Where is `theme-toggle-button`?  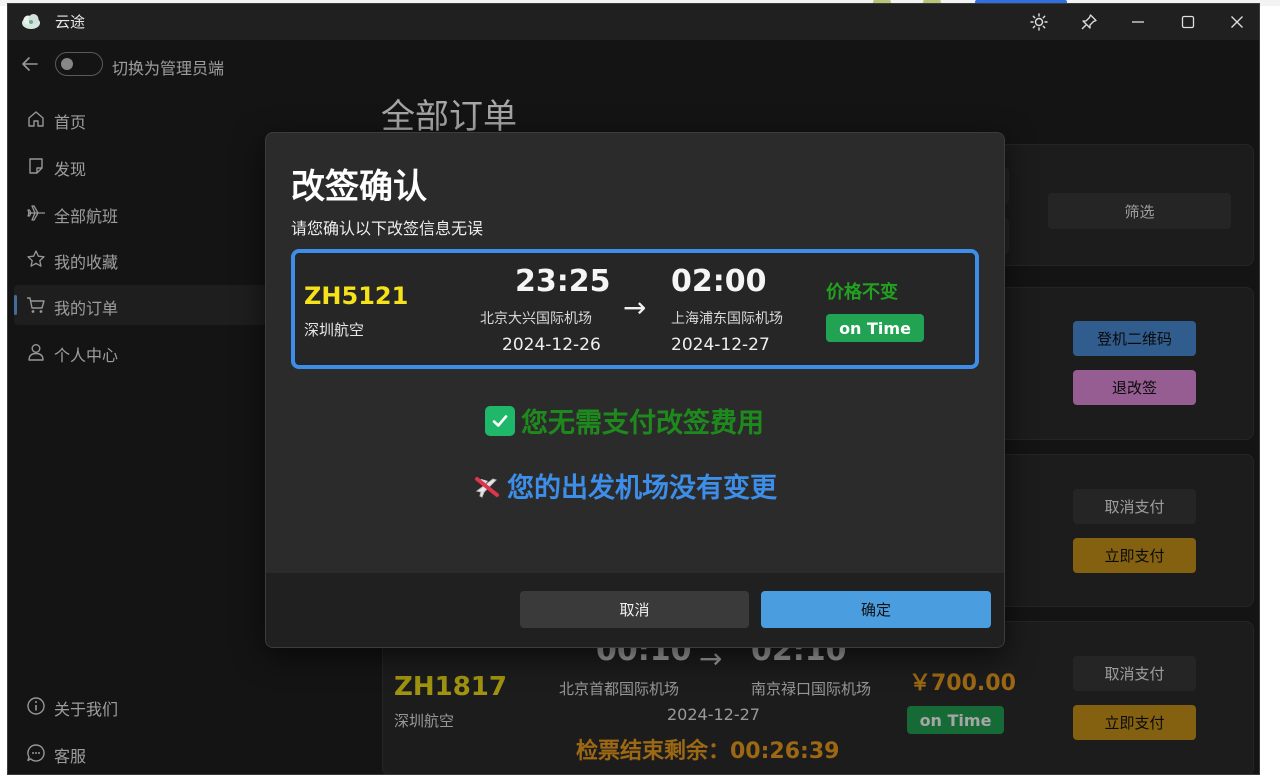 theme-toggle-button is located at coordinates (1039, 22).